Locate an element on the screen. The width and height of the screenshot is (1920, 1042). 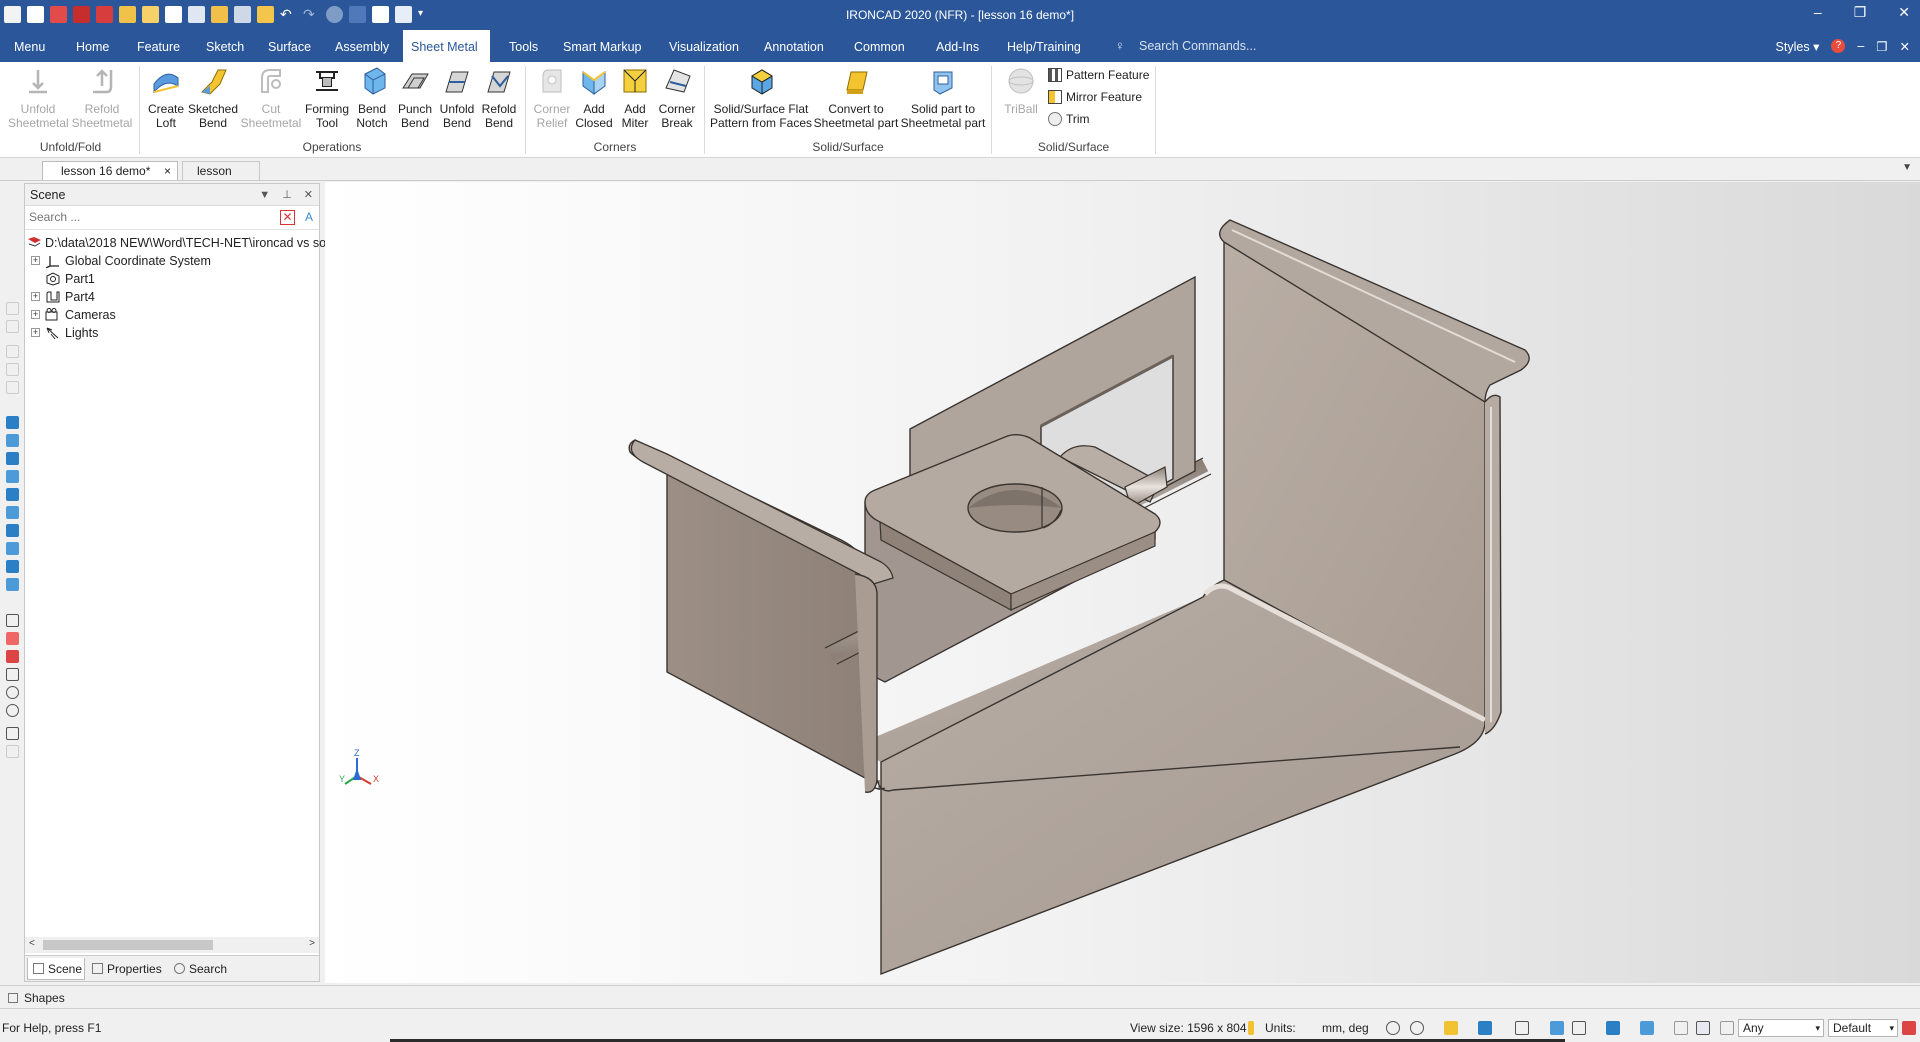
box-shape-icon is located at coordinates (12, 584).